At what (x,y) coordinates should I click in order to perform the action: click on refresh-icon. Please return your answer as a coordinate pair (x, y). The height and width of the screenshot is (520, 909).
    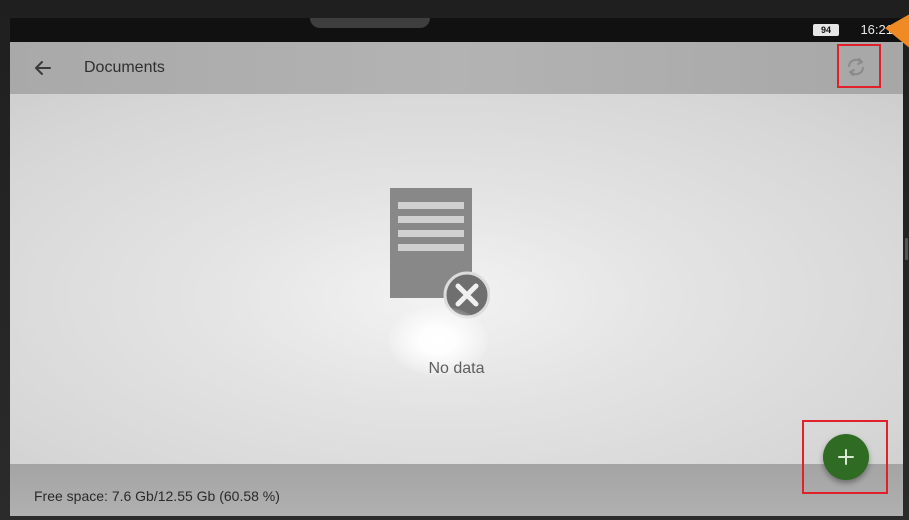
    Looking at the image, I should click on (856, 67).